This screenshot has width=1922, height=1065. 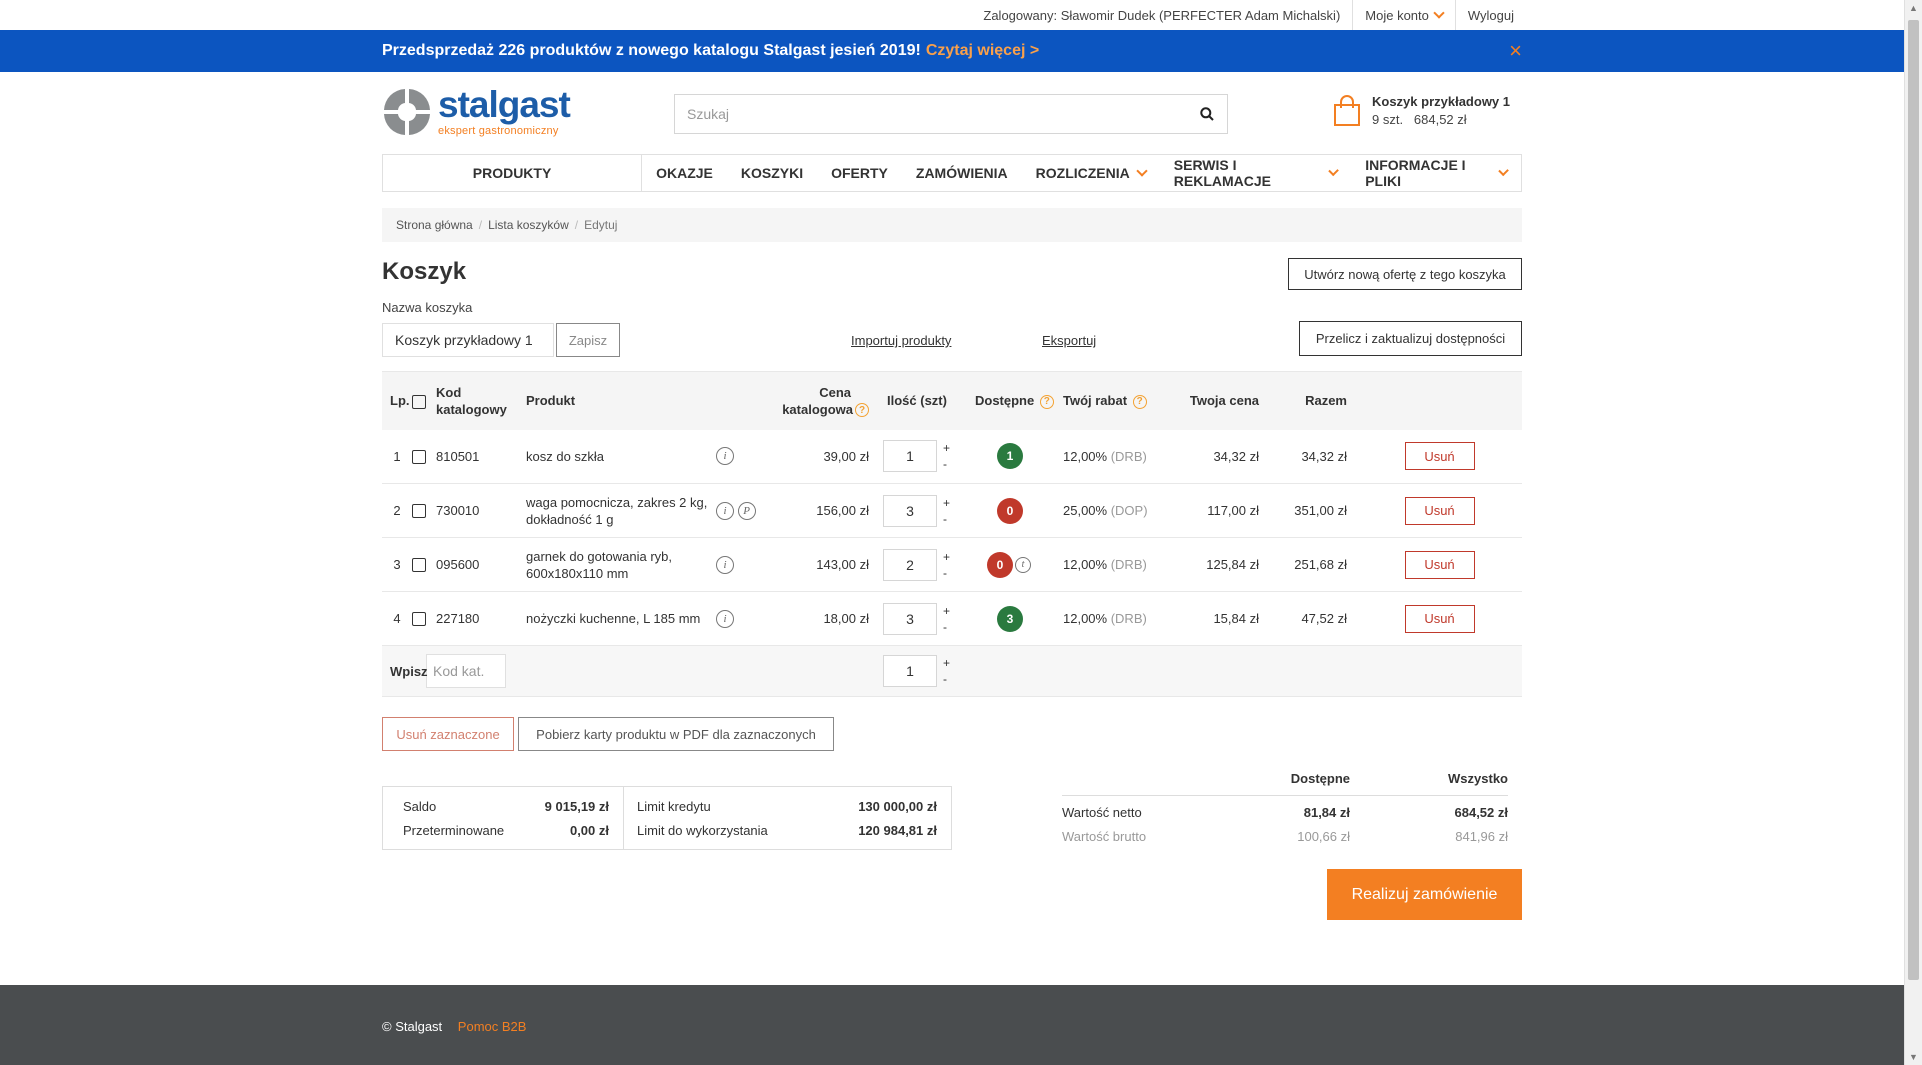 I want to click on scrollbar: ▲ ▼, so click(x=1913, y=532).